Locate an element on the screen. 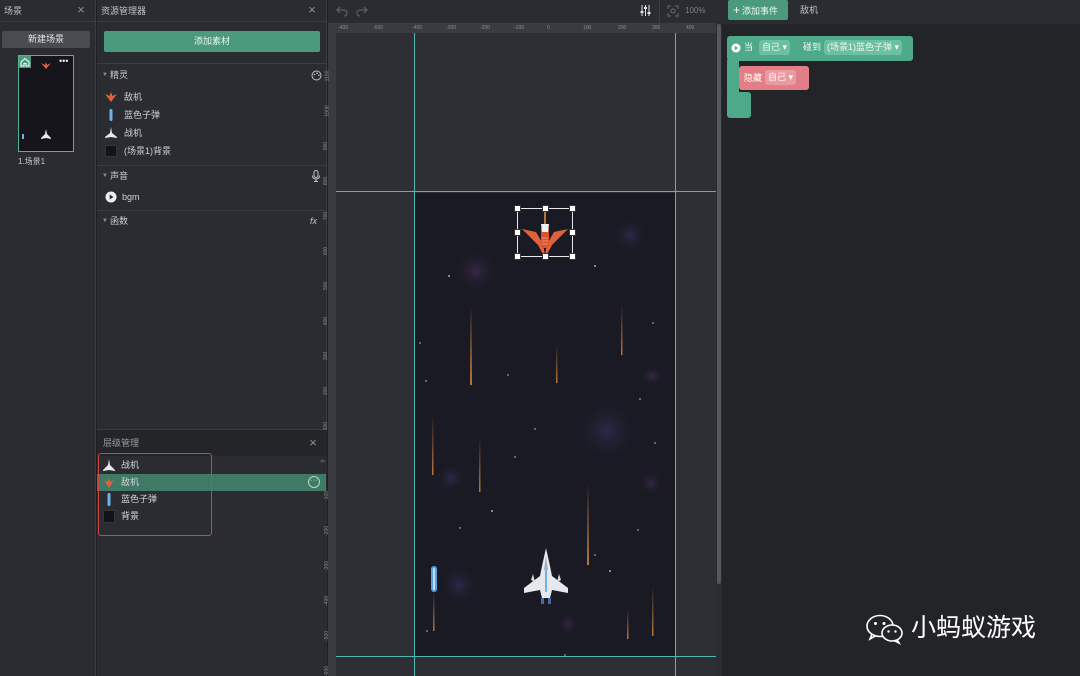 This screenshot has width=1080, height=676. ruler-tick-label: 700 is located at coordinates (326, 216).